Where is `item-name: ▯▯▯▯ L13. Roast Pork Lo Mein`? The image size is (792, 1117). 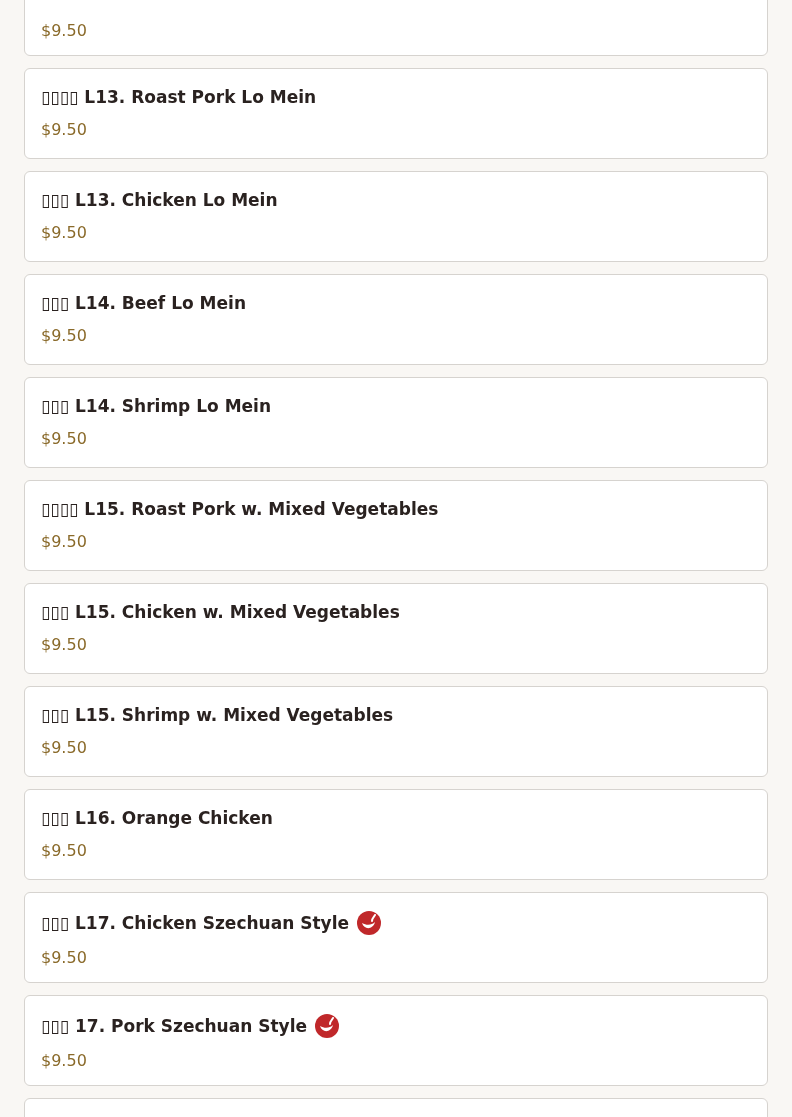
item-name: ▯▯▯▯ L13. Roast Pork Lo Mein is located at coordinates (179, 97).